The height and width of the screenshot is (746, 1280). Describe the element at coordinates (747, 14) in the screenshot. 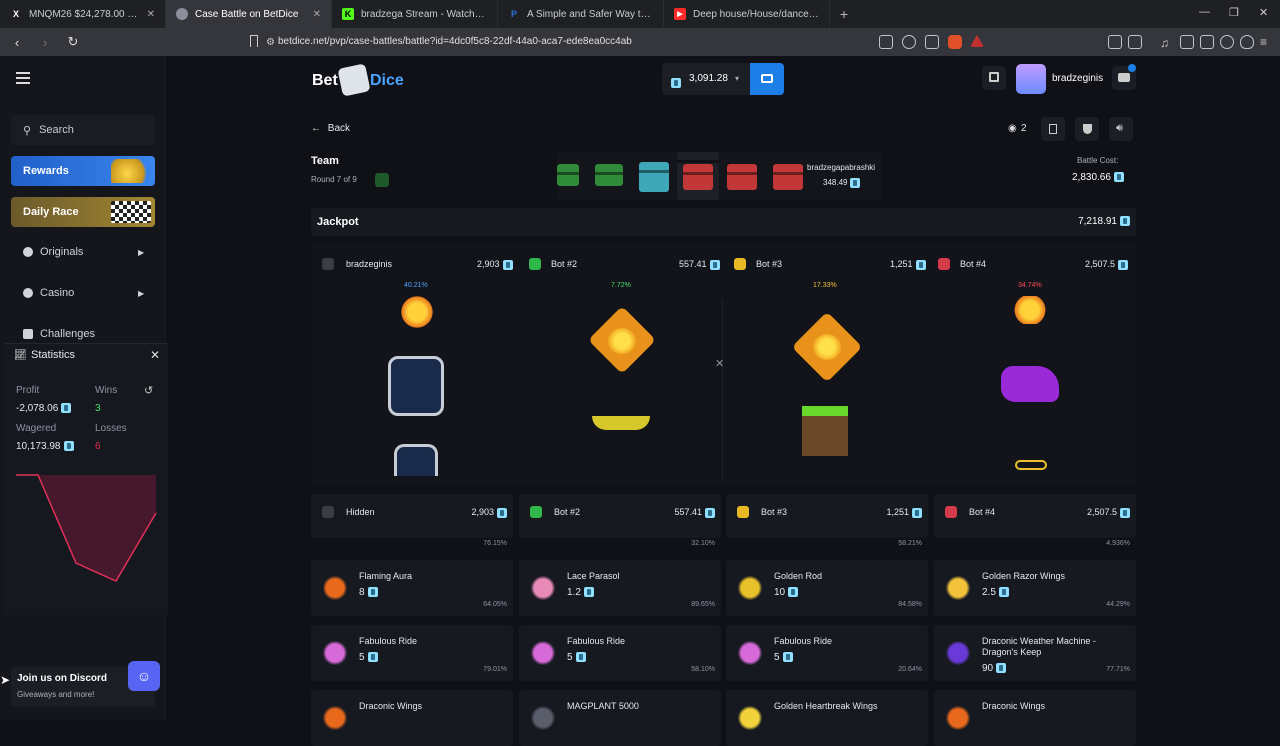

I see `browser-tab: ▶ Deep house/House/dance - MK G` at that location.